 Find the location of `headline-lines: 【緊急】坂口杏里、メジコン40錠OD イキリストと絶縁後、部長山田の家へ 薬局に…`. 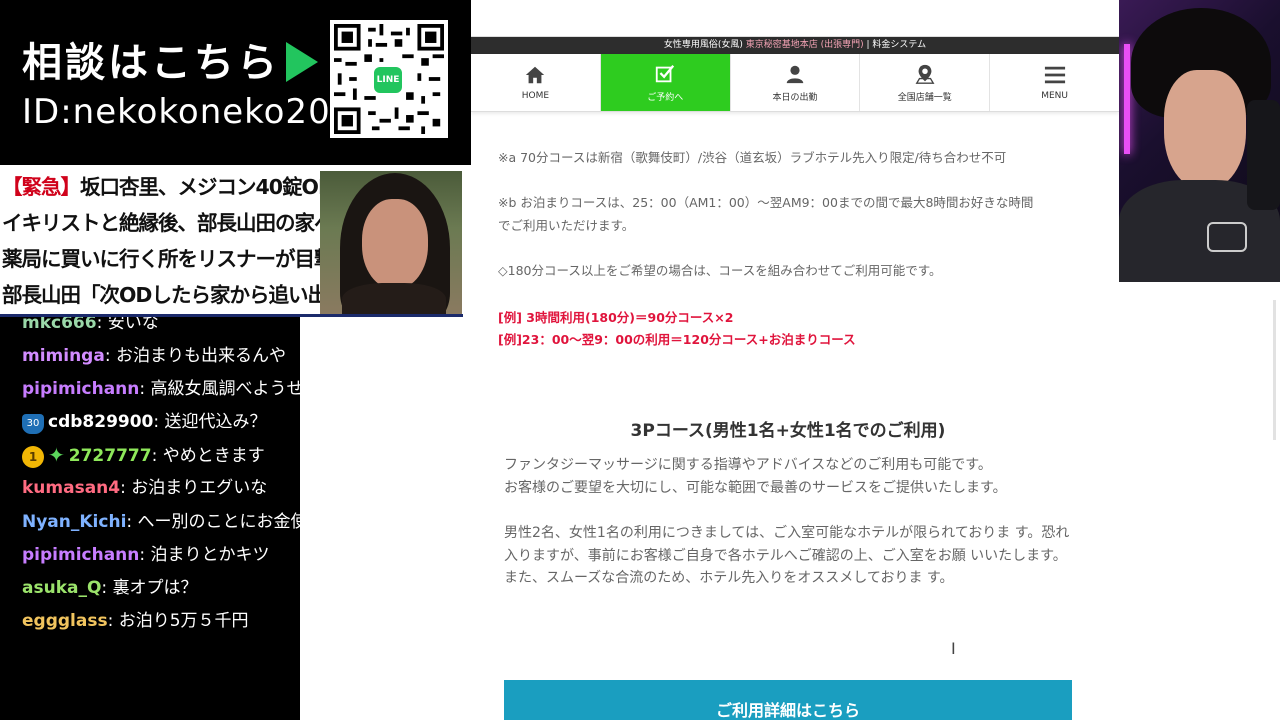

headline-lines: 【緊急】坂口杏里、メジコン40錠OD イキリストと絶縁後、部長山田の家へ 薬局に… is located at coordinates (213, 241).